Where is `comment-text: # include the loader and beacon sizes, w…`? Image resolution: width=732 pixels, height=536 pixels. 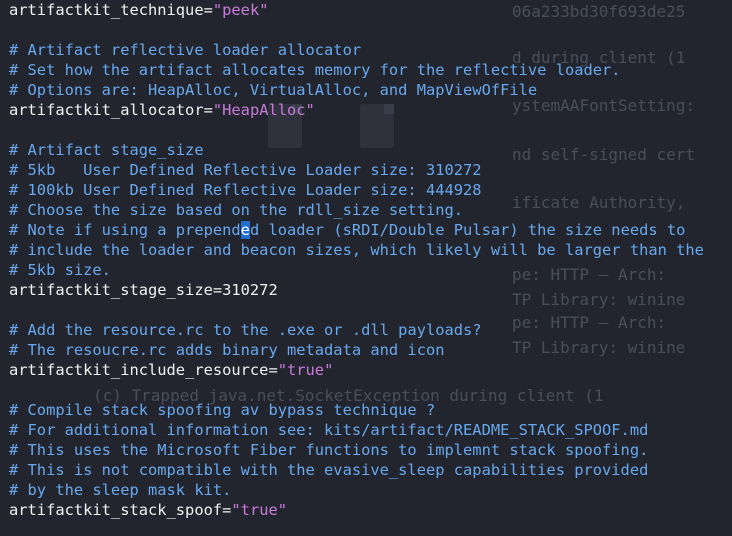
comment-text: # include the loader and beacon sizes, w… is located at coordinates (356, 250).